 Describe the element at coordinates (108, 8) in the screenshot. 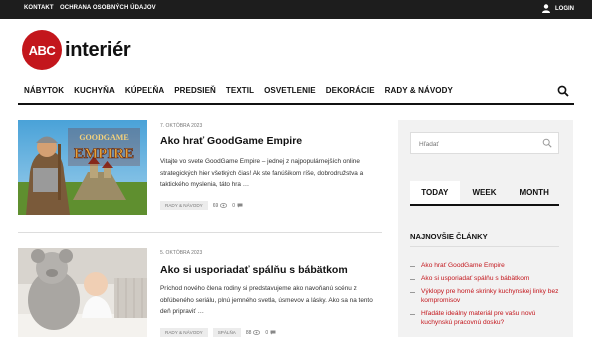

I see `privacy-link: OCHRANA OSOBNÝCH ÚDAJOV` at that location.